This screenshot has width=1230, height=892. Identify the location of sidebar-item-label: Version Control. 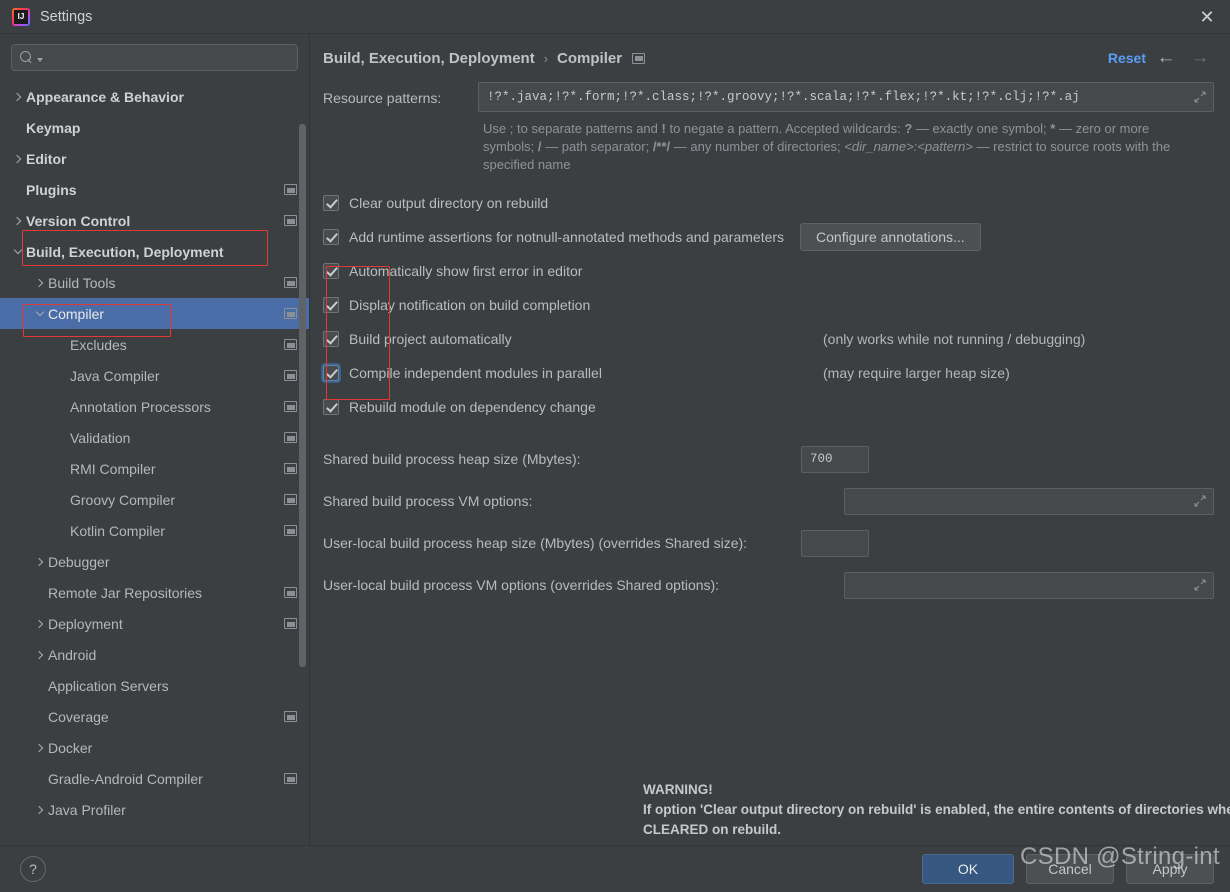
(78, 220).